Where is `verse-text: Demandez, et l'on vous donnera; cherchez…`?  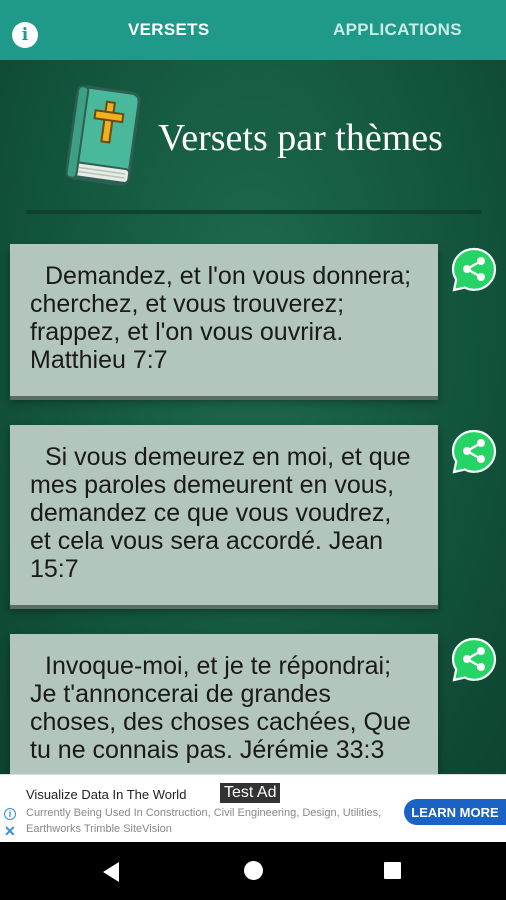
verse-text: Demandez, et l'on vous donnera; cherchez… is located at coordinates (221, 318).